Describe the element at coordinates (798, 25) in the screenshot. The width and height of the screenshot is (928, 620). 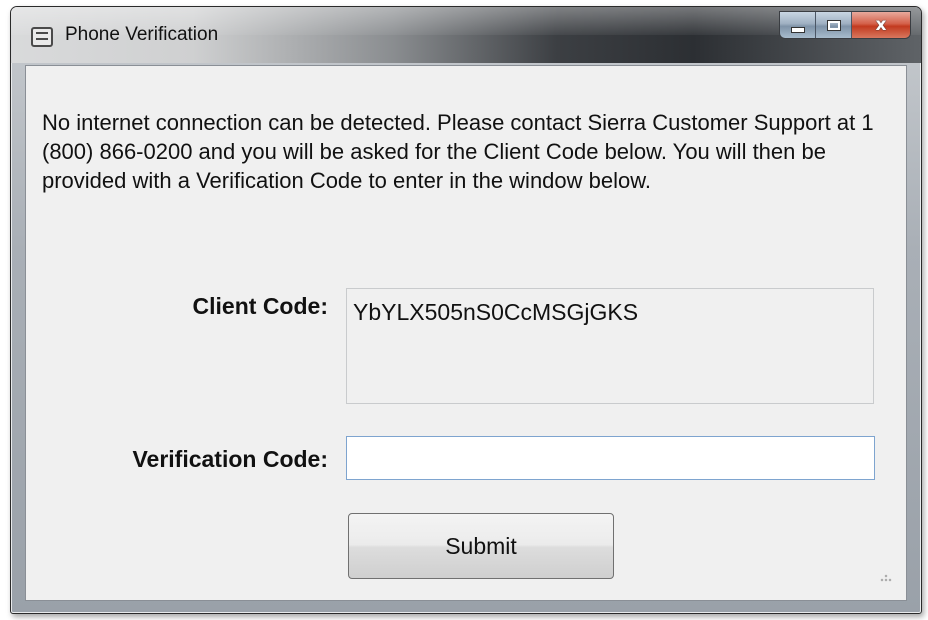
I see `minimize-button` at that location.